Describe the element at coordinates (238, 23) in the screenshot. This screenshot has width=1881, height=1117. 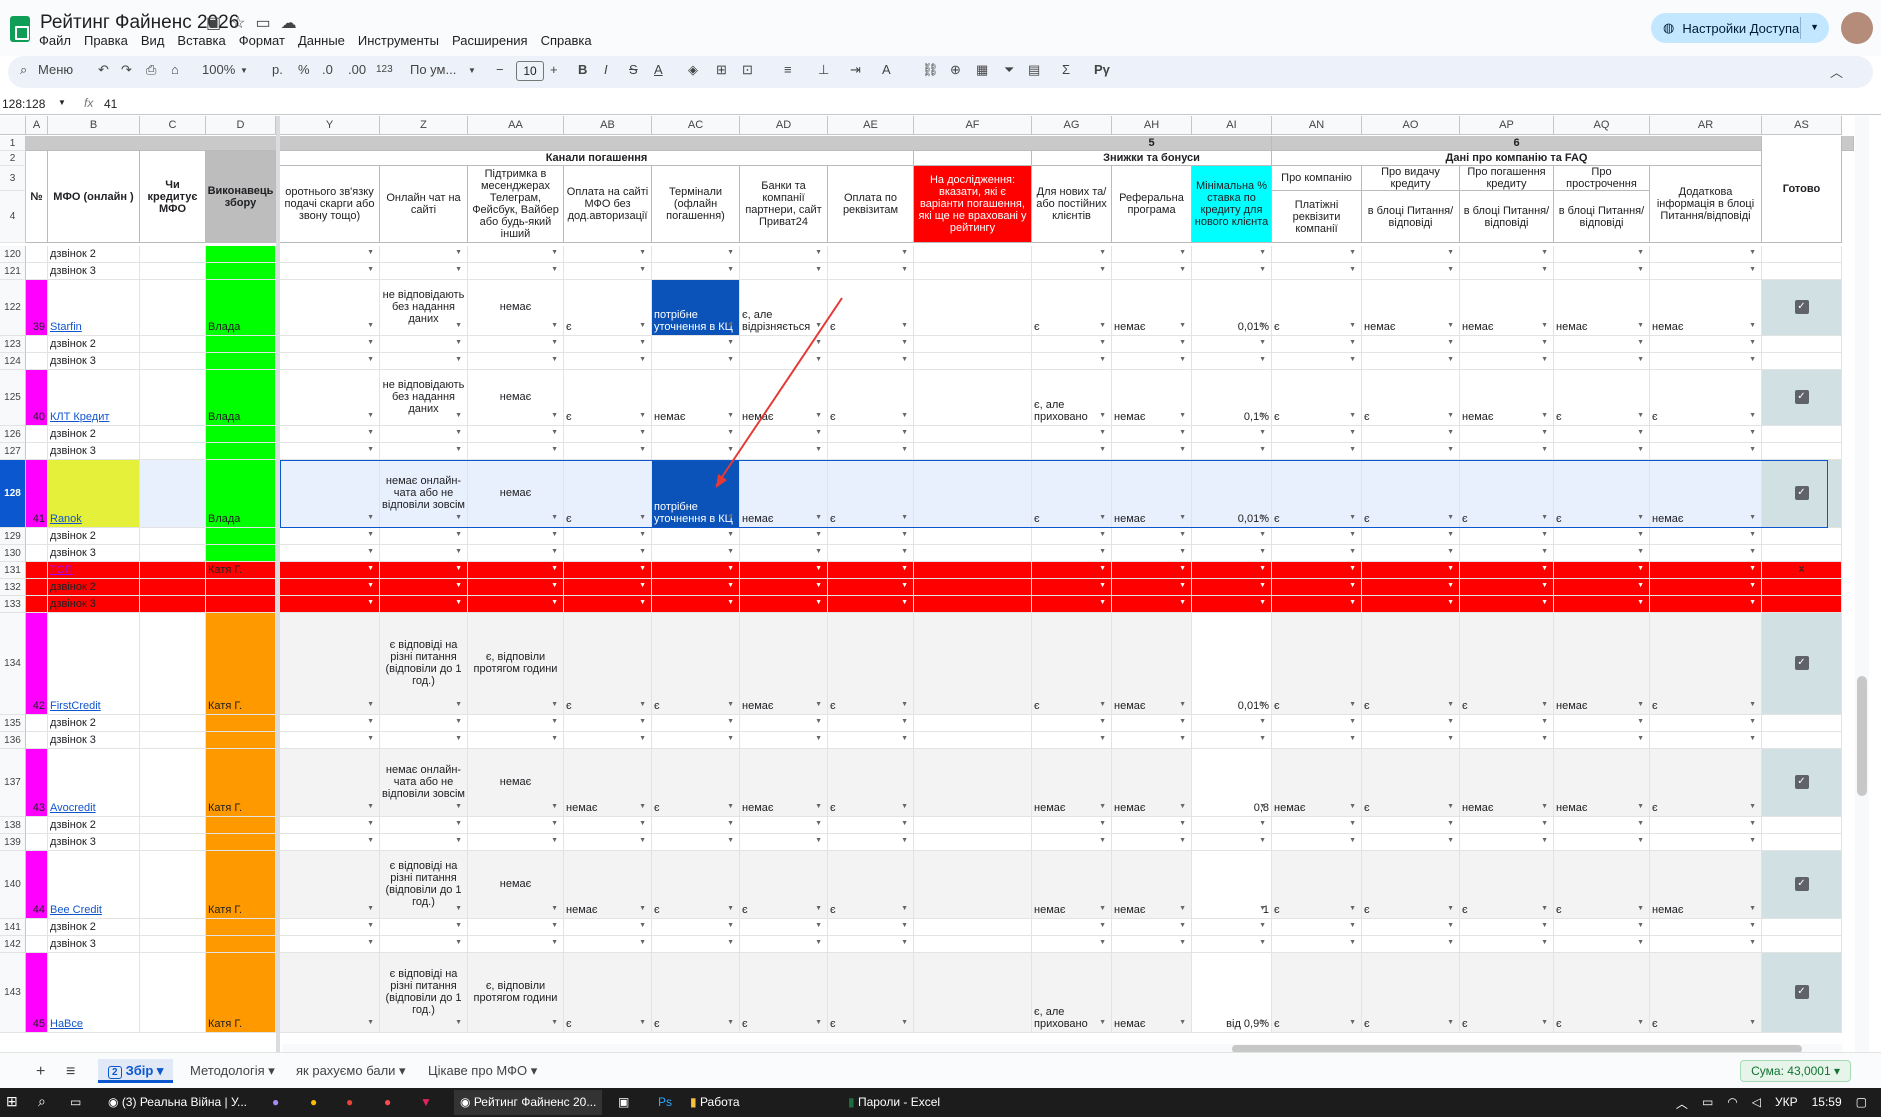
I see `star-icon: ☆` at that location.